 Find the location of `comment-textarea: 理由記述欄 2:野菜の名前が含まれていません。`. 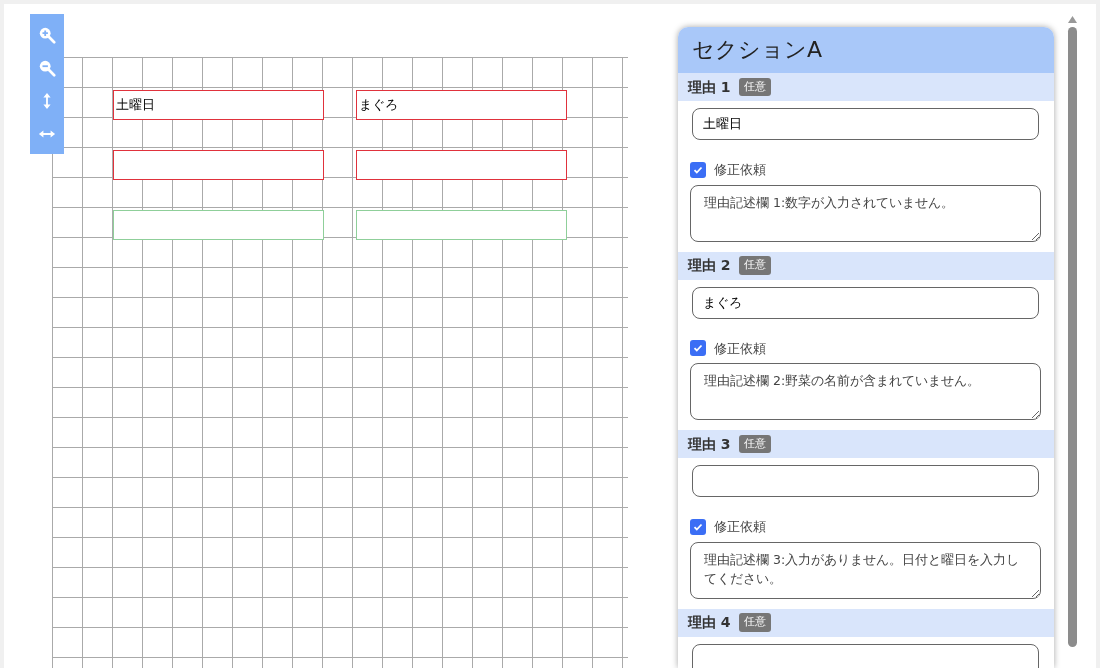

comment-textarea: 理由記述欄 2:野菜の名前が含まれていません。 is located at coordinates (865, 391).